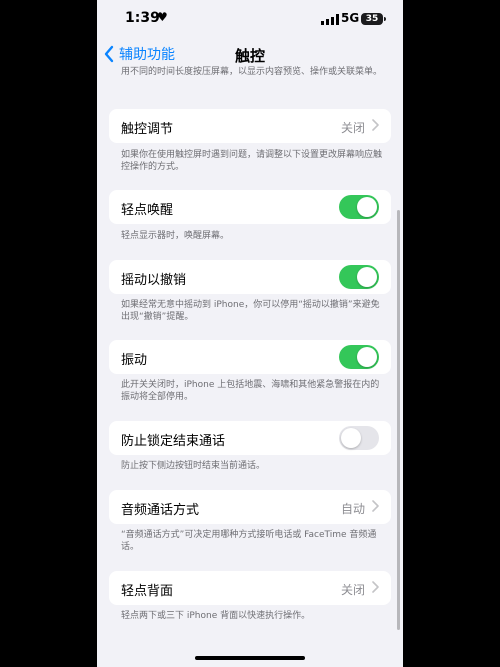 This screenshot has height=667, width=500. What do you see at coordinates (250, 438) in the screenshot?
I see `prevent-lock-end-call-row: 防止锁定结束通话` at bounding box center [250, 438].